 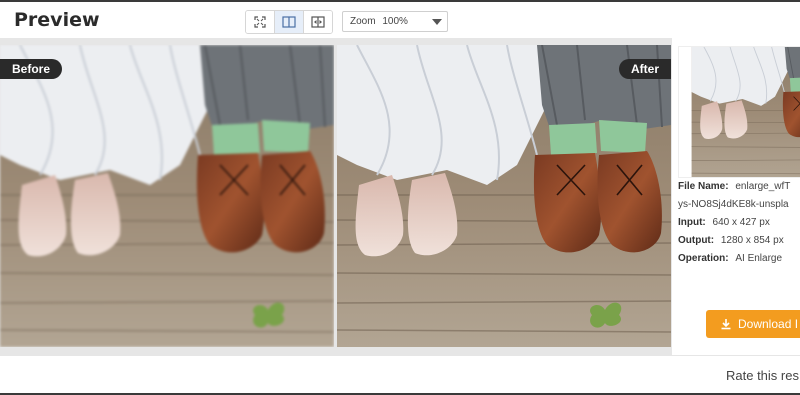 I want to click on page-title: Preview, so click(x=57, y=20).